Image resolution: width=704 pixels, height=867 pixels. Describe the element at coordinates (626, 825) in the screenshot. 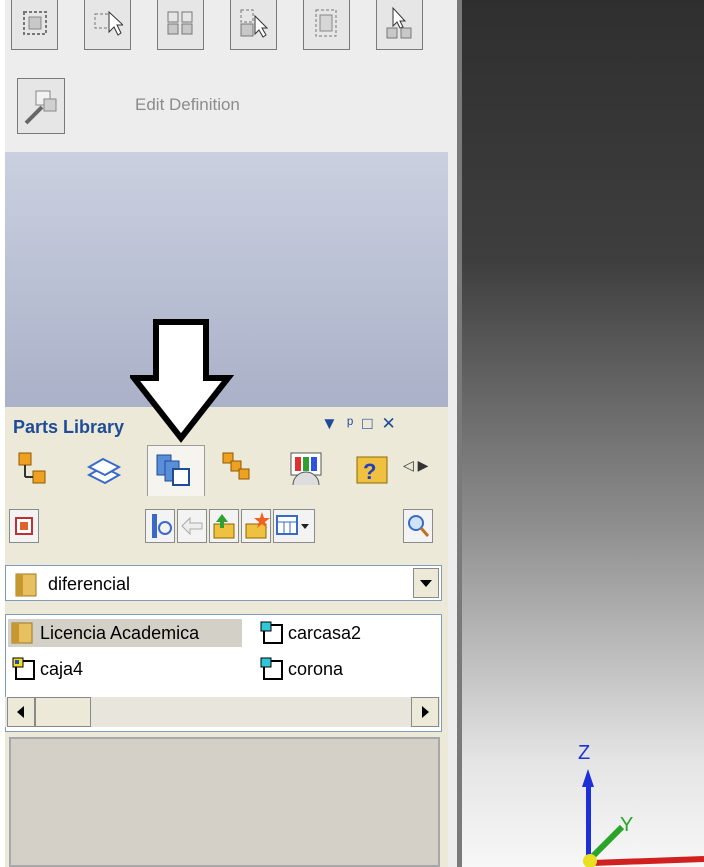

I see `axis-y-label: Y` at that location.